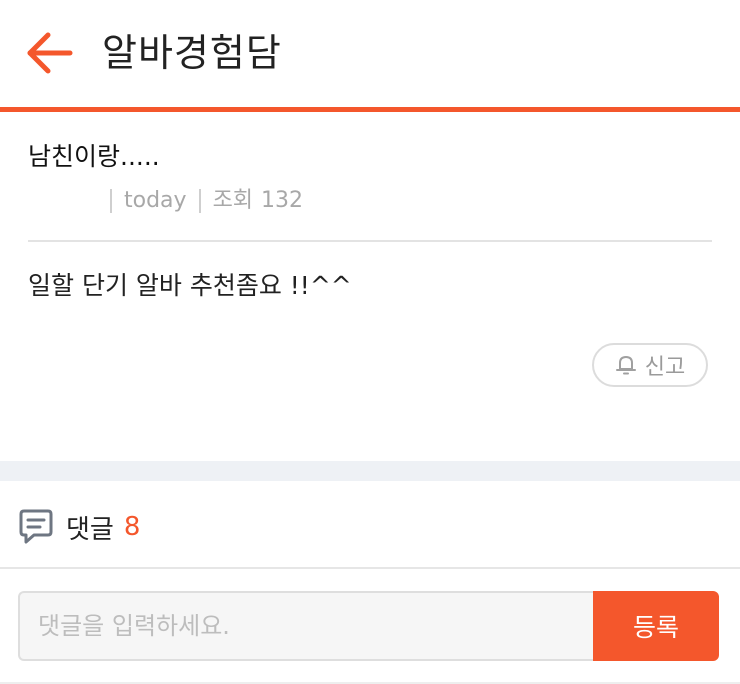  What do you see at coordinates (155, 200) in the screenshot?
I see `post-date: today` at bounding box center [155, 200].